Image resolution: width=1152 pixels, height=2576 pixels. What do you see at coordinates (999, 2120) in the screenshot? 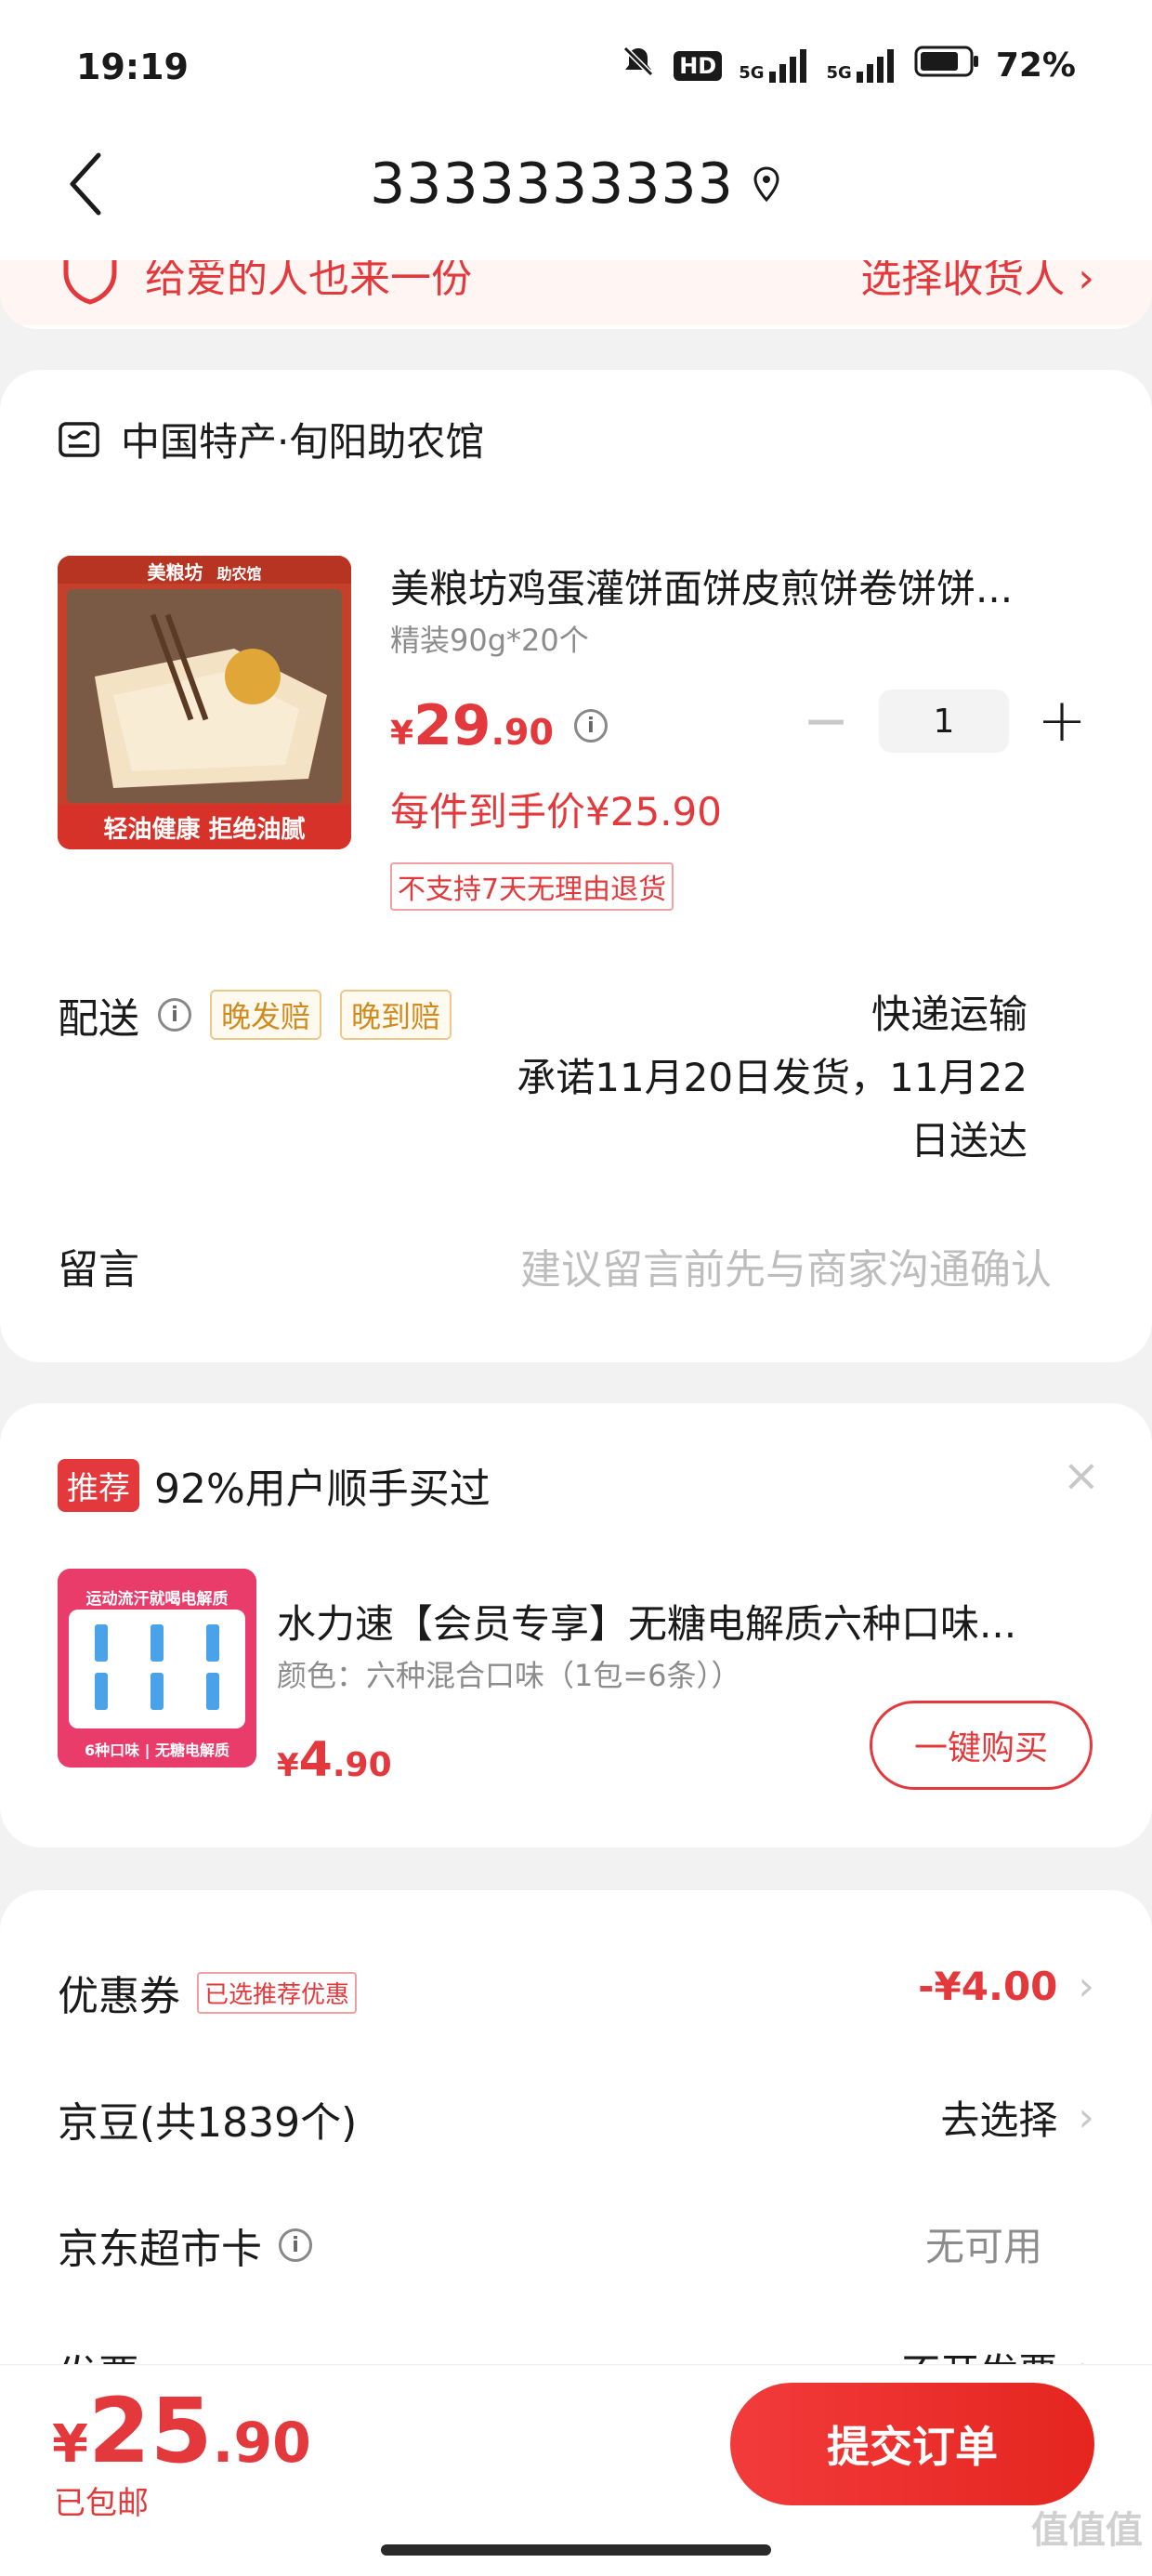
I see `jd-beans-value: 去选择` at bounding box center [999, 2120].